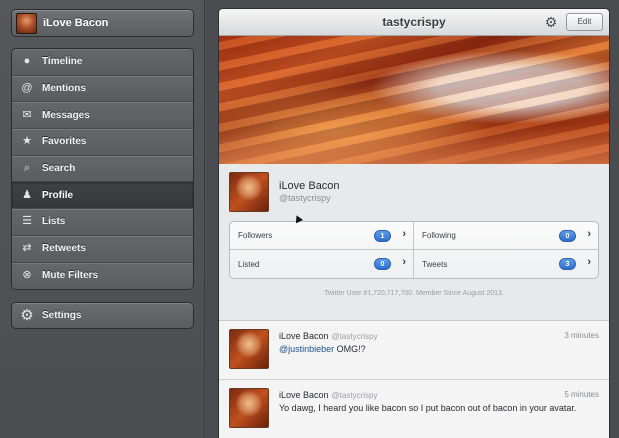 The width and height of the screenshot is (619, 438). Describe the element at coordinates (102, 142) in the screenshot. I see `sidebar-item-favorites: ★ Favorites` at that location.